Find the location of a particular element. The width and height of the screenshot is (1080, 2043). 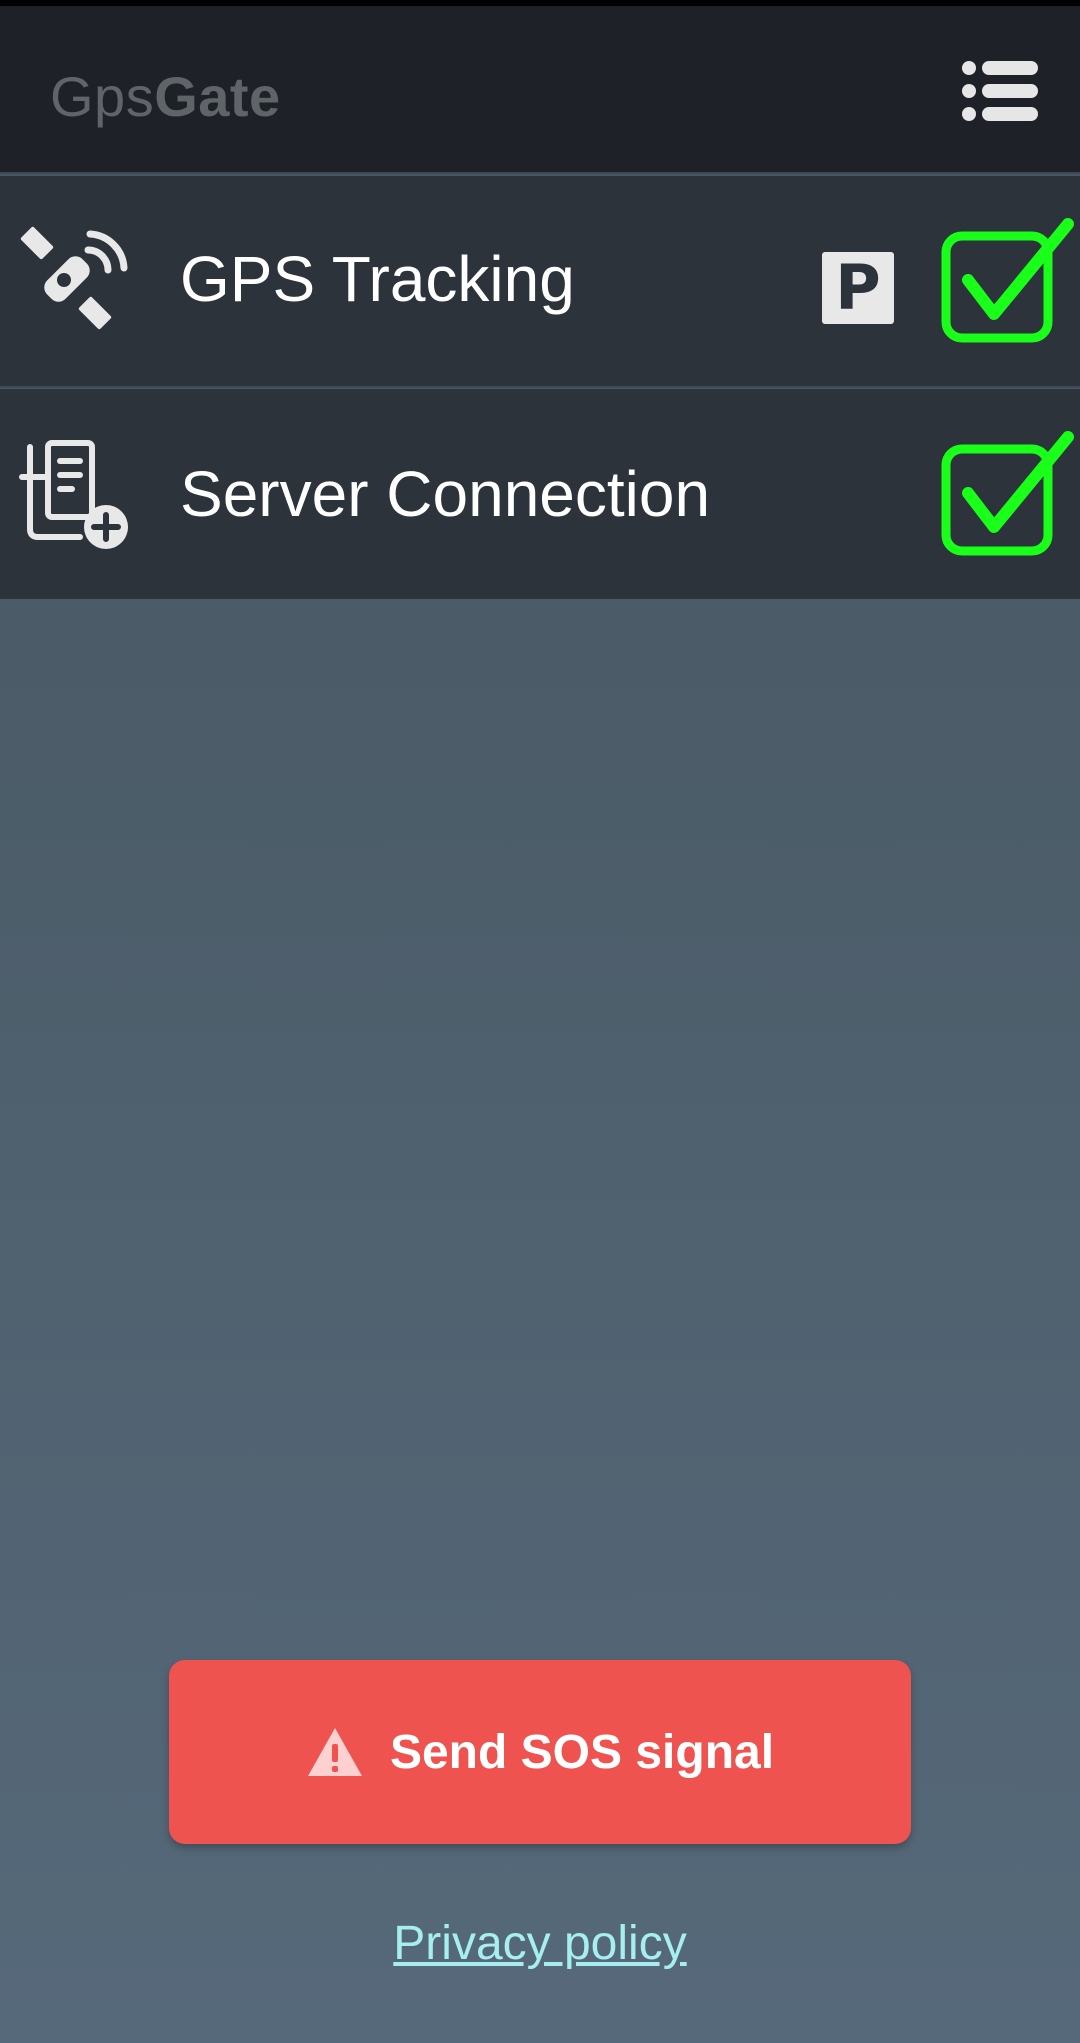

logo-text-gps: Gps is located at coordinates (102, 96).